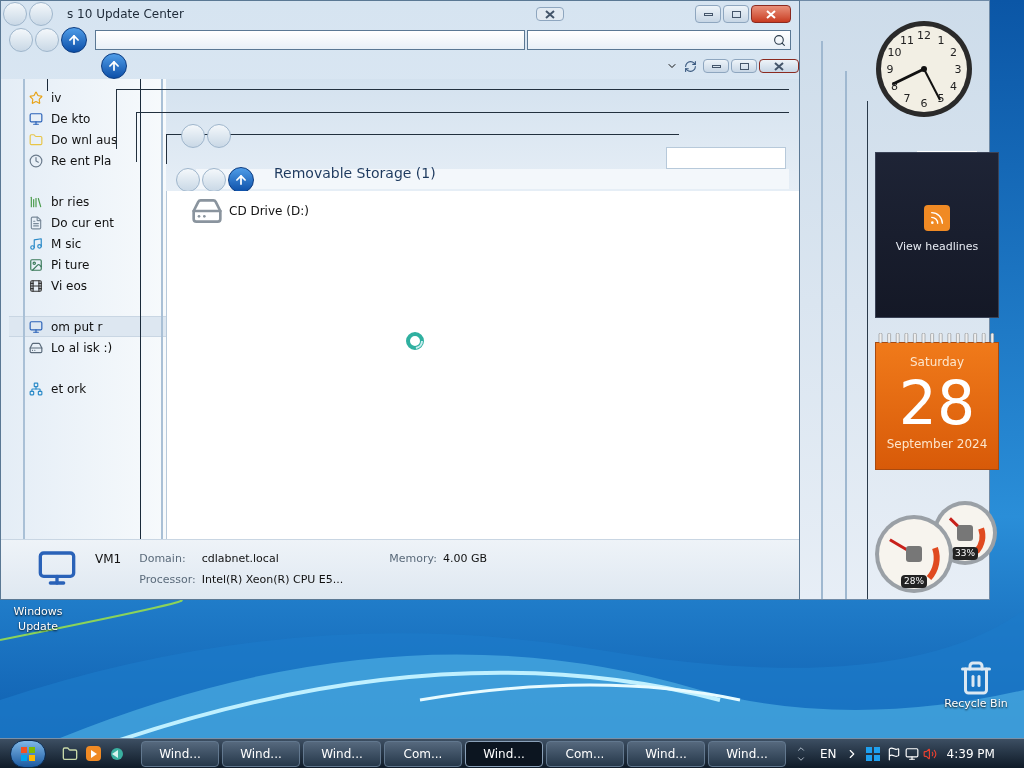 This screenshot has height=768, width=1024. Describe the element at coordinates (36, 222) in the screenshot. I see `document-icon` at that location.